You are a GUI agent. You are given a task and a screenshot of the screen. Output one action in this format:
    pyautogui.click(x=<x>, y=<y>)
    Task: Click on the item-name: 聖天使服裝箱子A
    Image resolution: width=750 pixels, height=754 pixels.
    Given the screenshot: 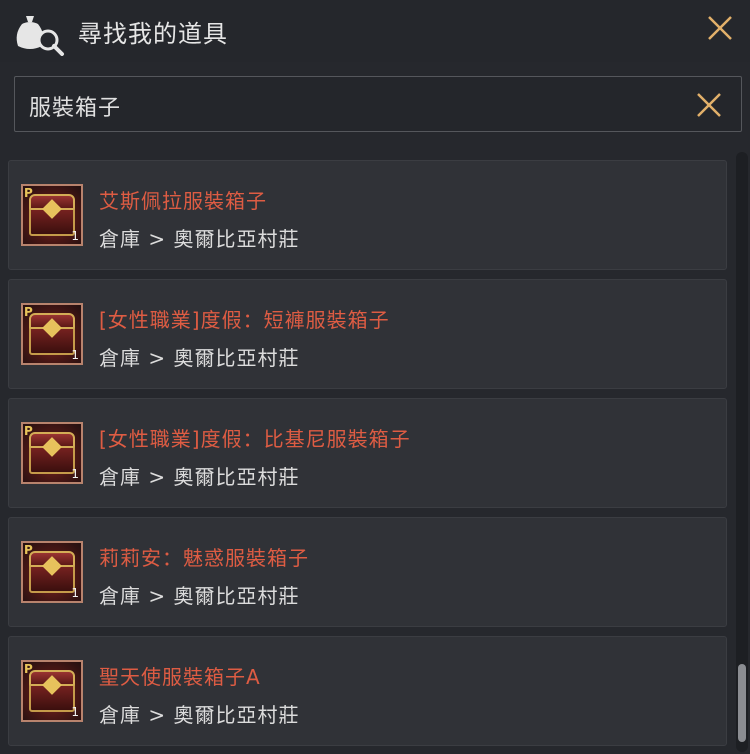 What is the action you would take?
    pyautogui.click(x=180, y=677)
    